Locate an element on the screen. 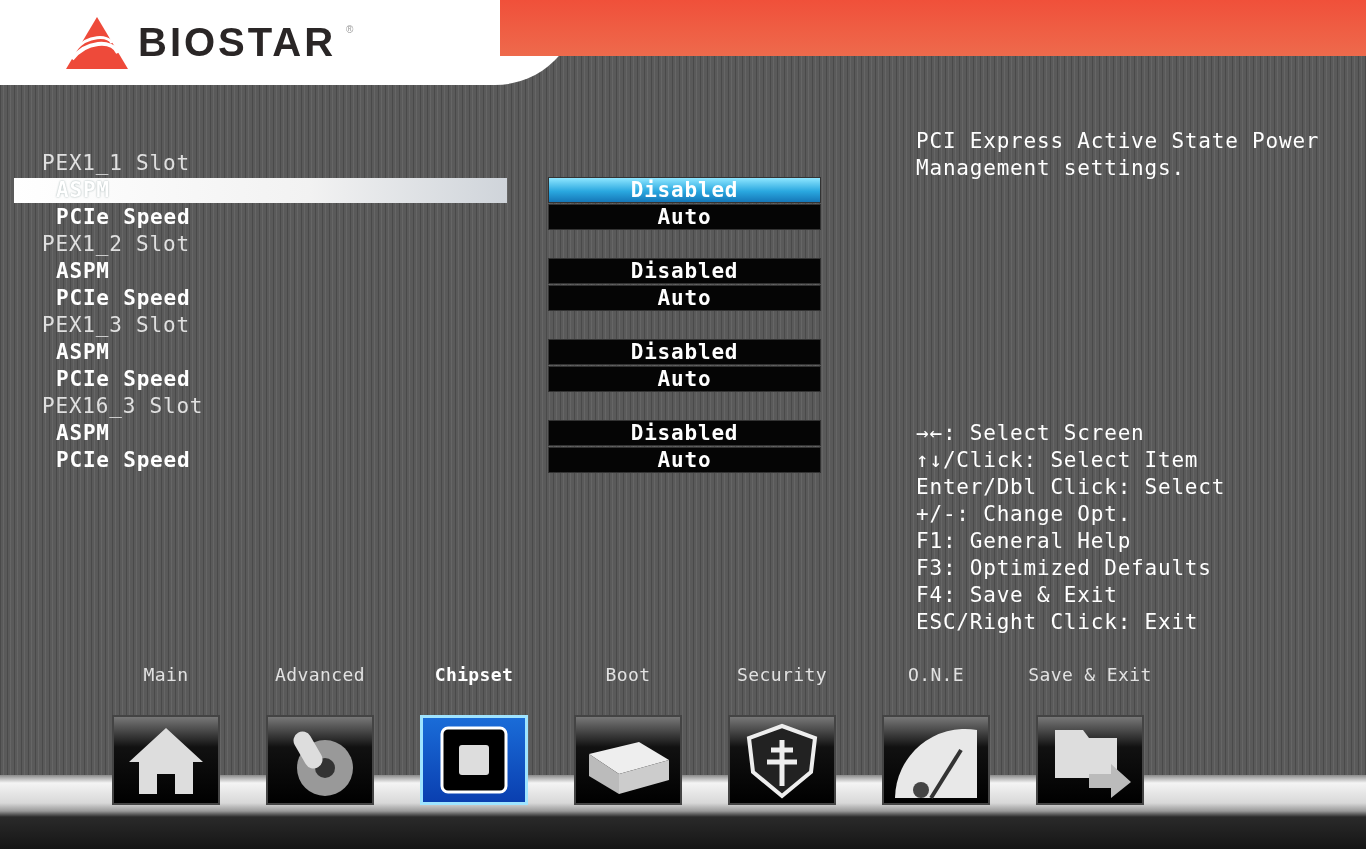  tab-label: Save & Exit is located at coordinates (1090, 675).